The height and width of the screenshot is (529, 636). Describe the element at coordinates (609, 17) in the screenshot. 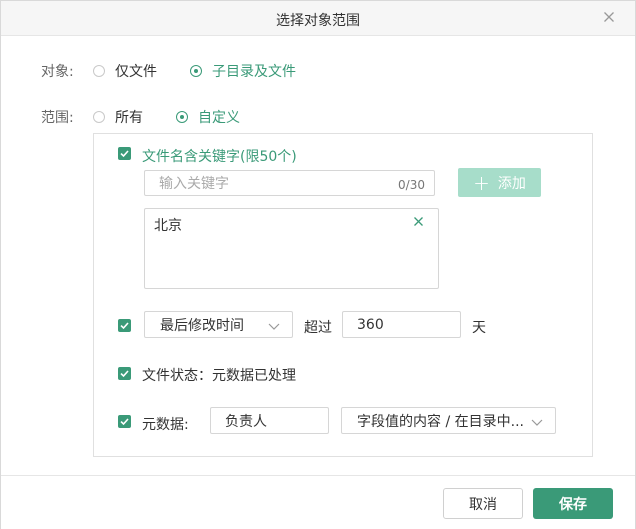

I see `close-icon` at that location.